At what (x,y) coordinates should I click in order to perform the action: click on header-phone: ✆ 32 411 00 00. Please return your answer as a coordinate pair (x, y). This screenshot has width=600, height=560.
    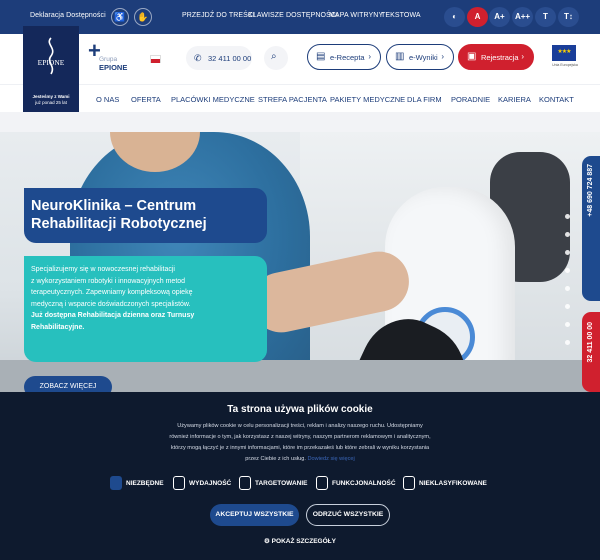
    Looking at the image, I should click on (219, 58).